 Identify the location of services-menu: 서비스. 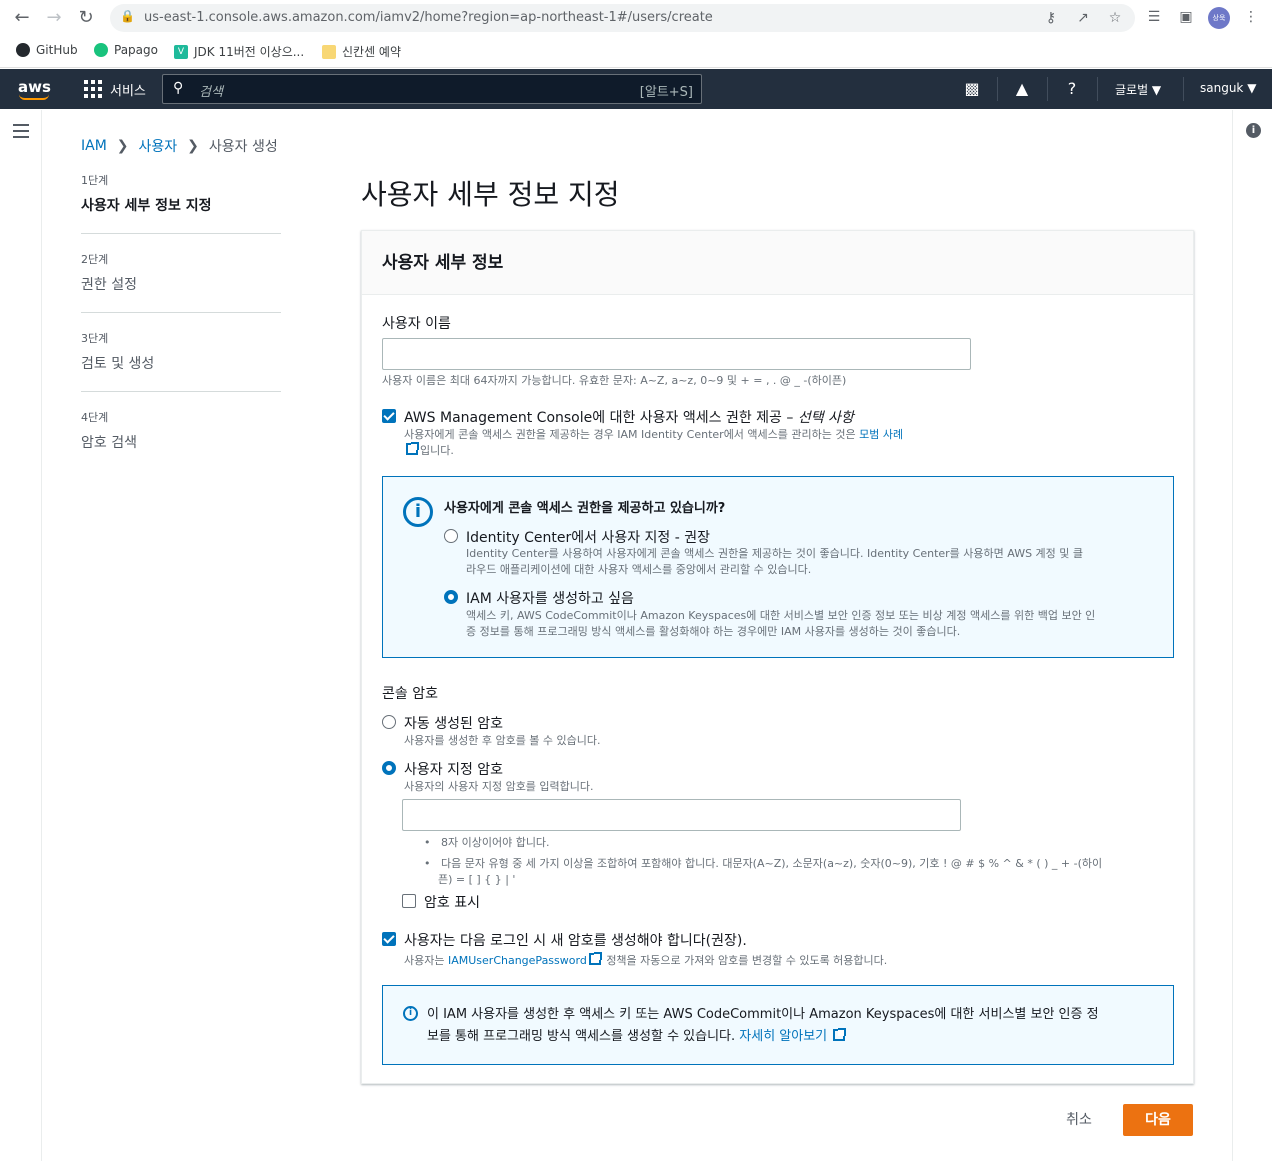
(128, 89).